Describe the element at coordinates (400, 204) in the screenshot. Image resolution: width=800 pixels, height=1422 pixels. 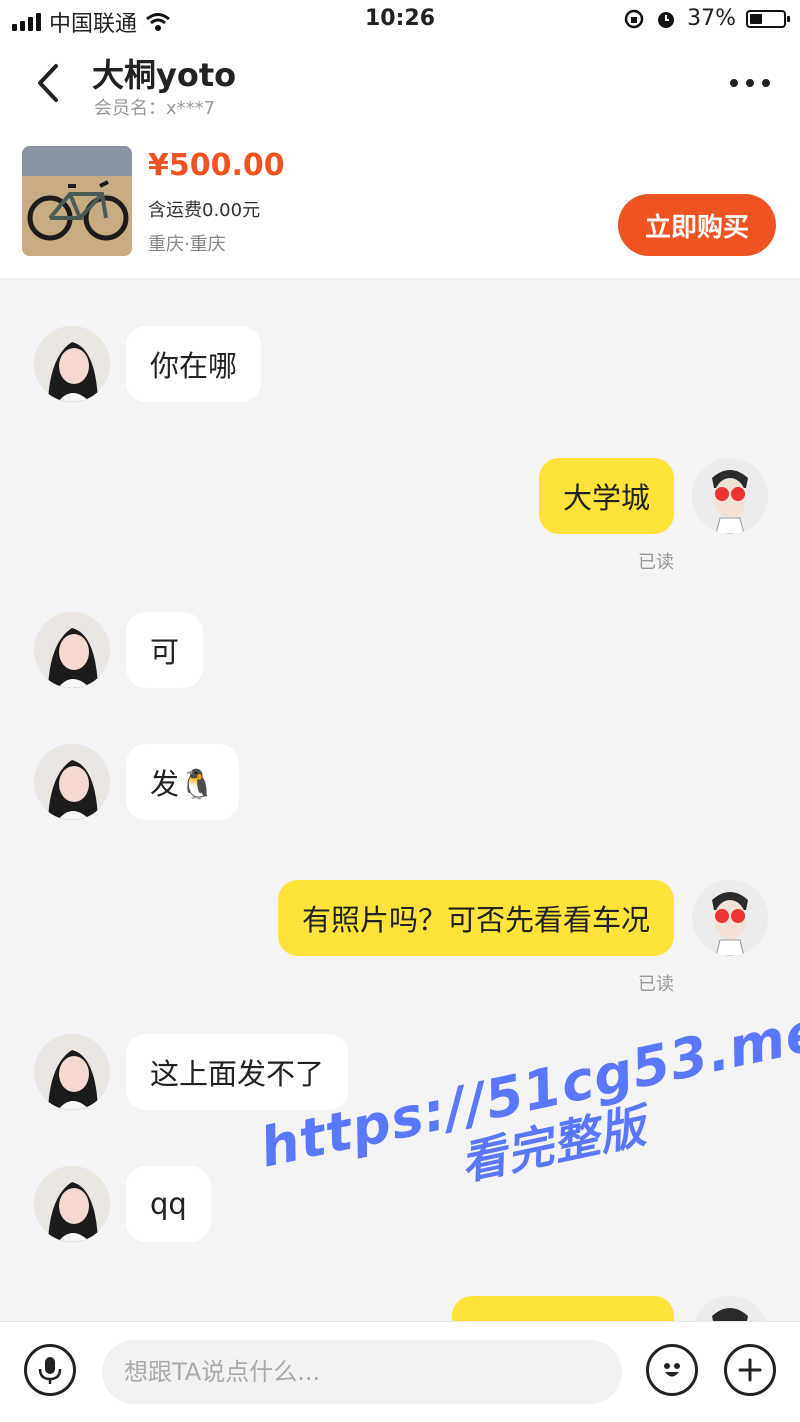
I see `product-card: ¥500.00 含运费0.00元 重庆·重庆 立即购买` at that location.